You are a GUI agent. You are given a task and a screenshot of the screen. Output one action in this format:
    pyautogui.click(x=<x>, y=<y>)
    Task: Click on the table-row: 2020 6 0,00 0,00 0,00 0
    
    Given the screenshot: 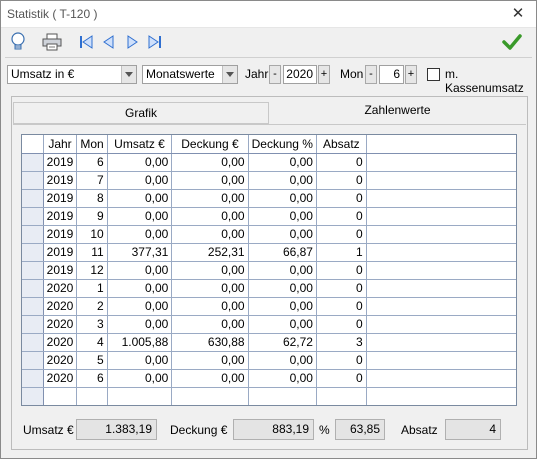 What is the action you would take?
    pyautogui.click(x=269, y=378)
    